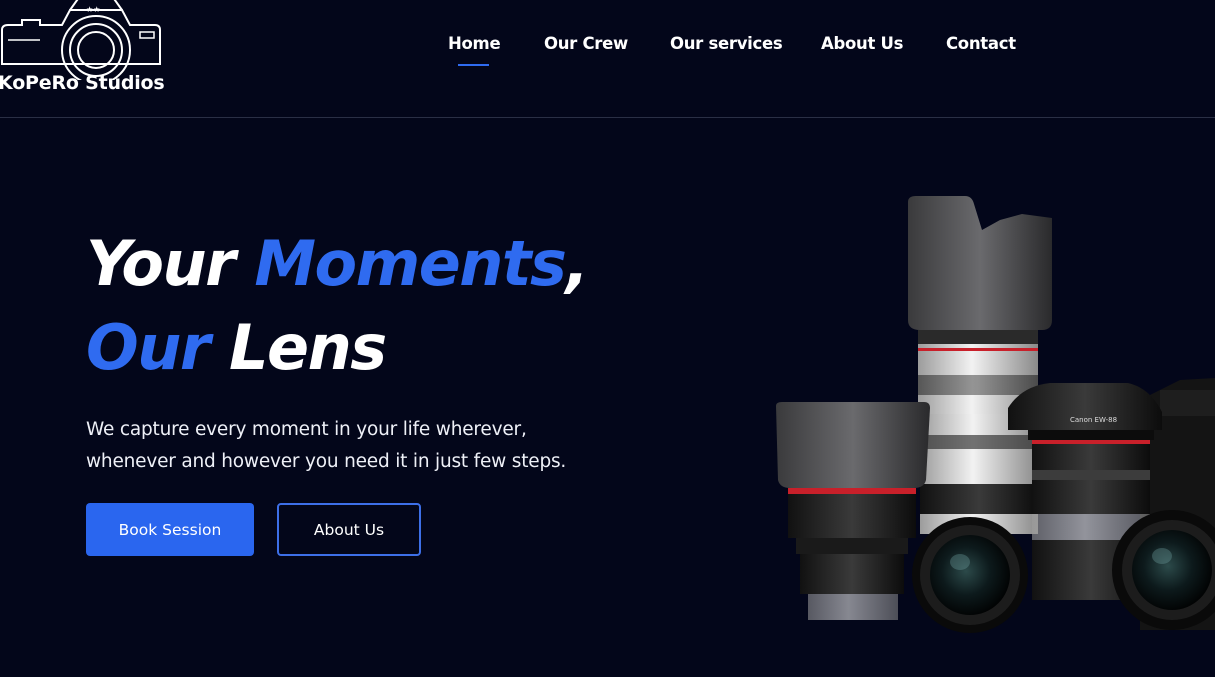 Image resolution: width=1215 pixels, height=677 pixels. I want to click on about-us-button: About Us, so click(349, 529).